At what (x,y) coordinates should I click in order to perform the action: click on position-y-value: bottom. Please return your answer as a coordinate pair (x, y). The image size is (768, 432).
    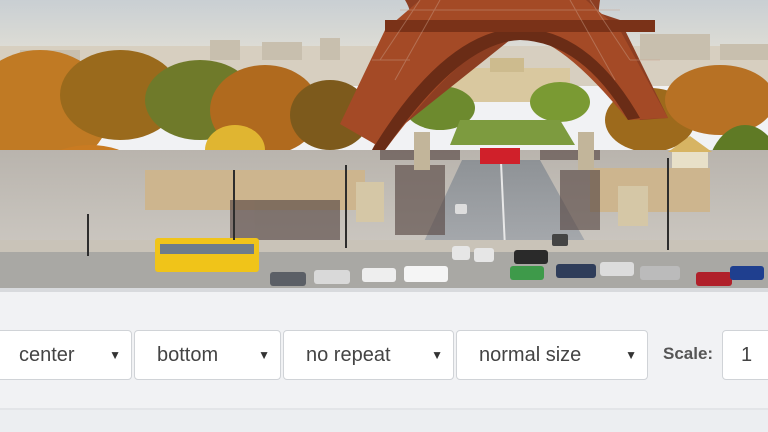
    Looking at the image, I should click on (188, 355).